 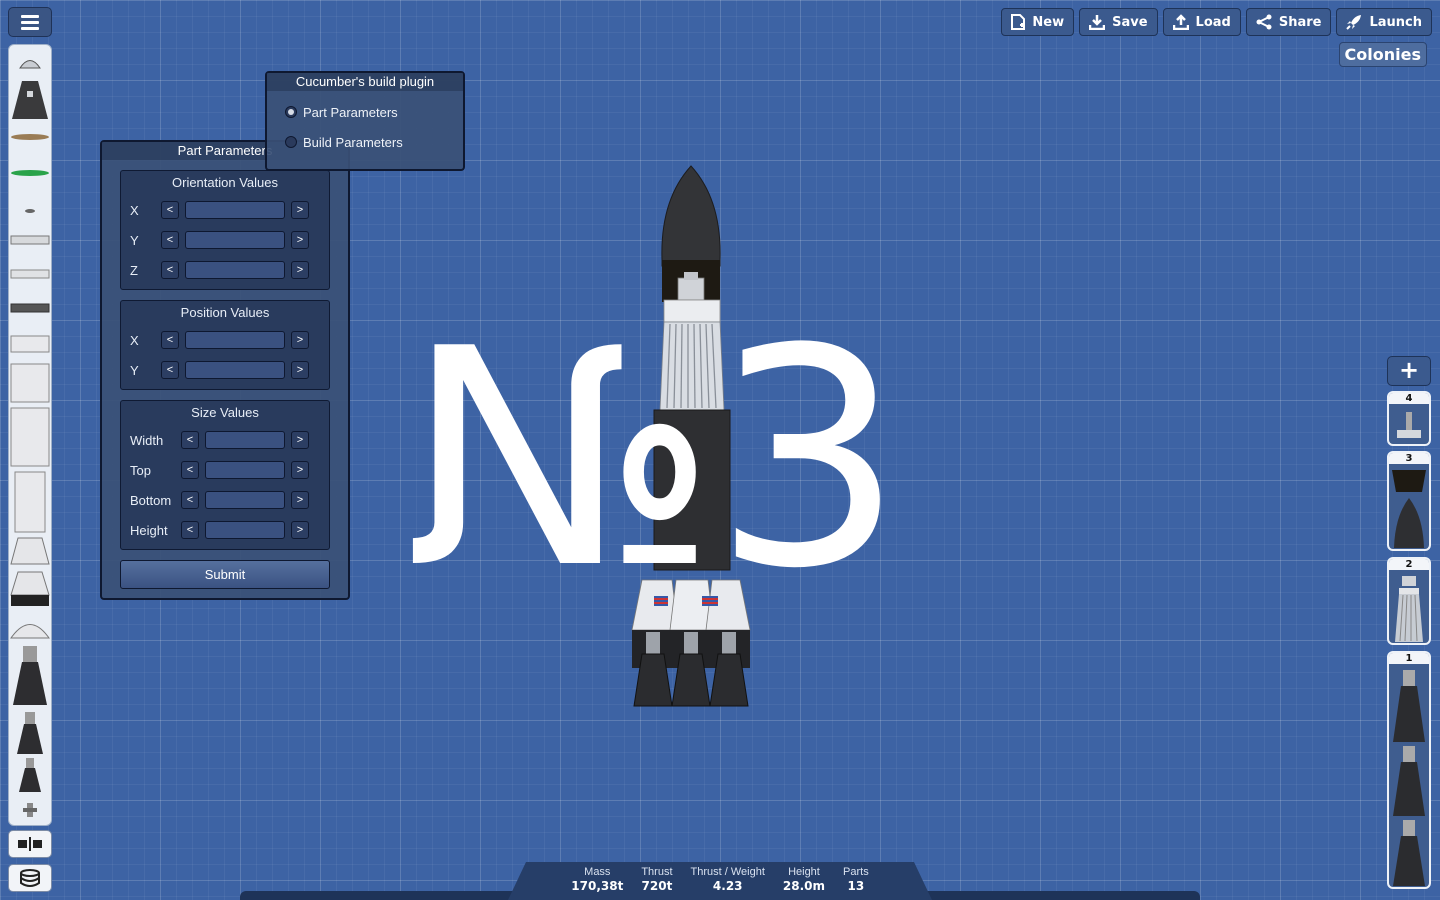 I want to click on add-stage-button: +, so click(x=1409, y=371).